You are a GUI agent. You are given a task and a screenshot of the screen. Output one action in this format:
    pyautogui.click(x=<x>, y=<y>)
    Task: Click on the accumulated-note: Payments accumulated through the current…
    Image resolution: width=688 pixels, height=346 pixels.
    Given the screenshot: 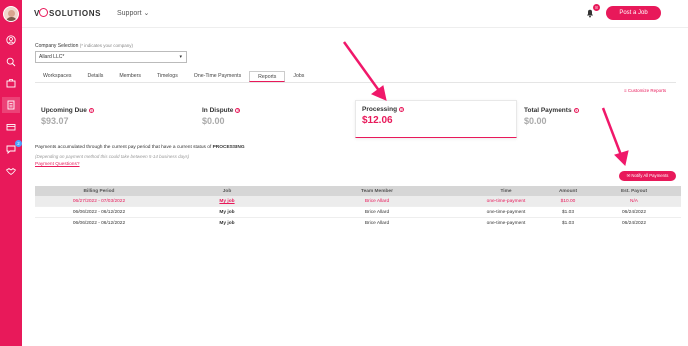 What is the action you would take?
    pyautogui.click(x=140, y=147)
    